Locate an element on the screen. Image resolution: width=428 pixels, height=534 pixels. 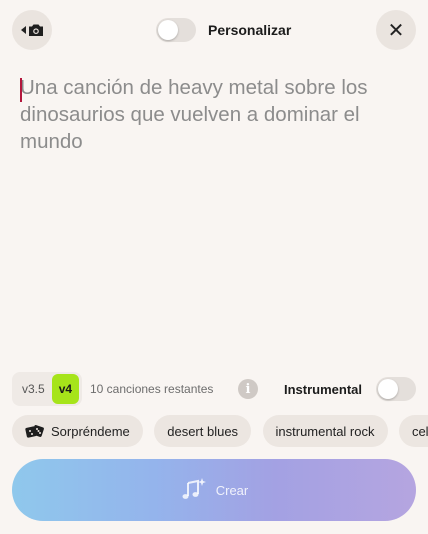
genre-chip: instrumental rock is located at coordinates (325, 431).